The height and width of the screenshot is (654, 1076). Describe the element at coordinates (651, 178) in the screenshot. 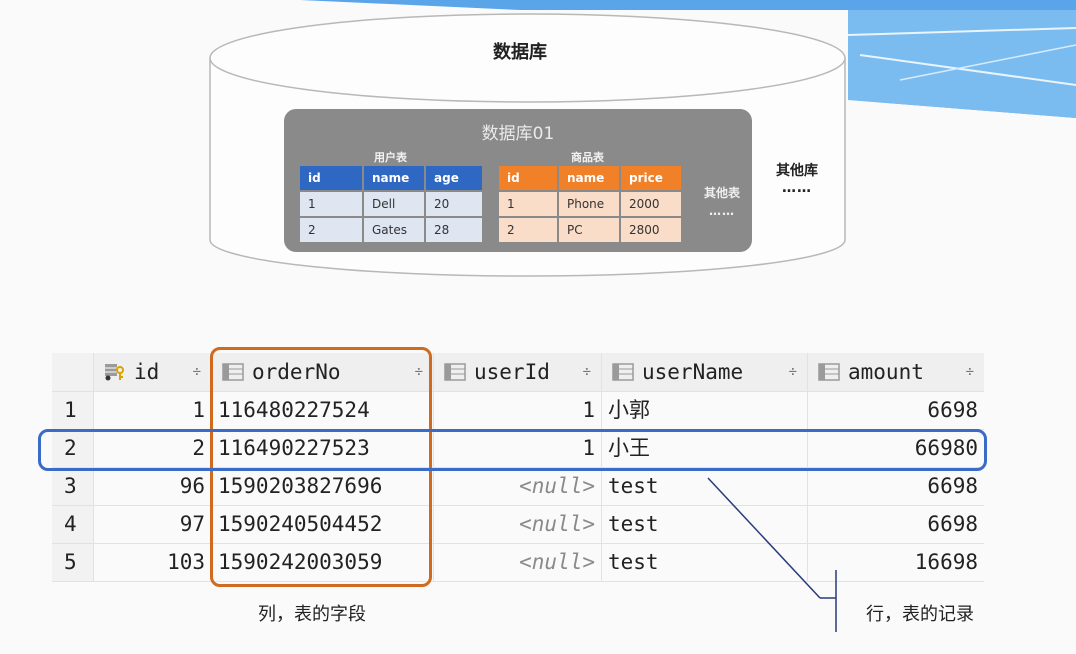

I see `goods-header-cell: price` at that location.